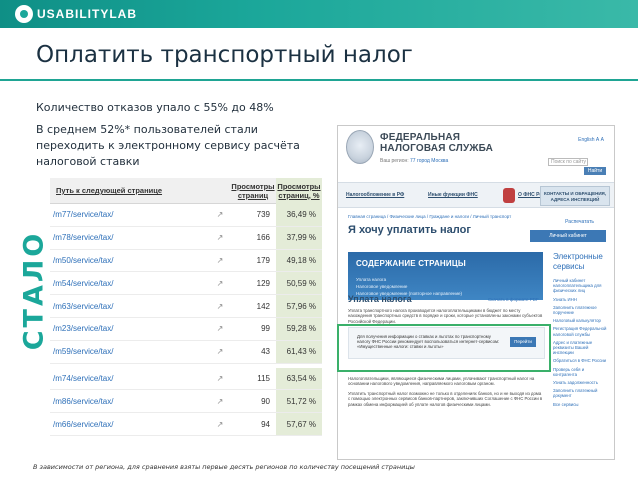 The height and width of the screenshot is (479, 638). Describe the element at coordinates (265, 401) in the screenshot. I see `views-value: 90` at that location.